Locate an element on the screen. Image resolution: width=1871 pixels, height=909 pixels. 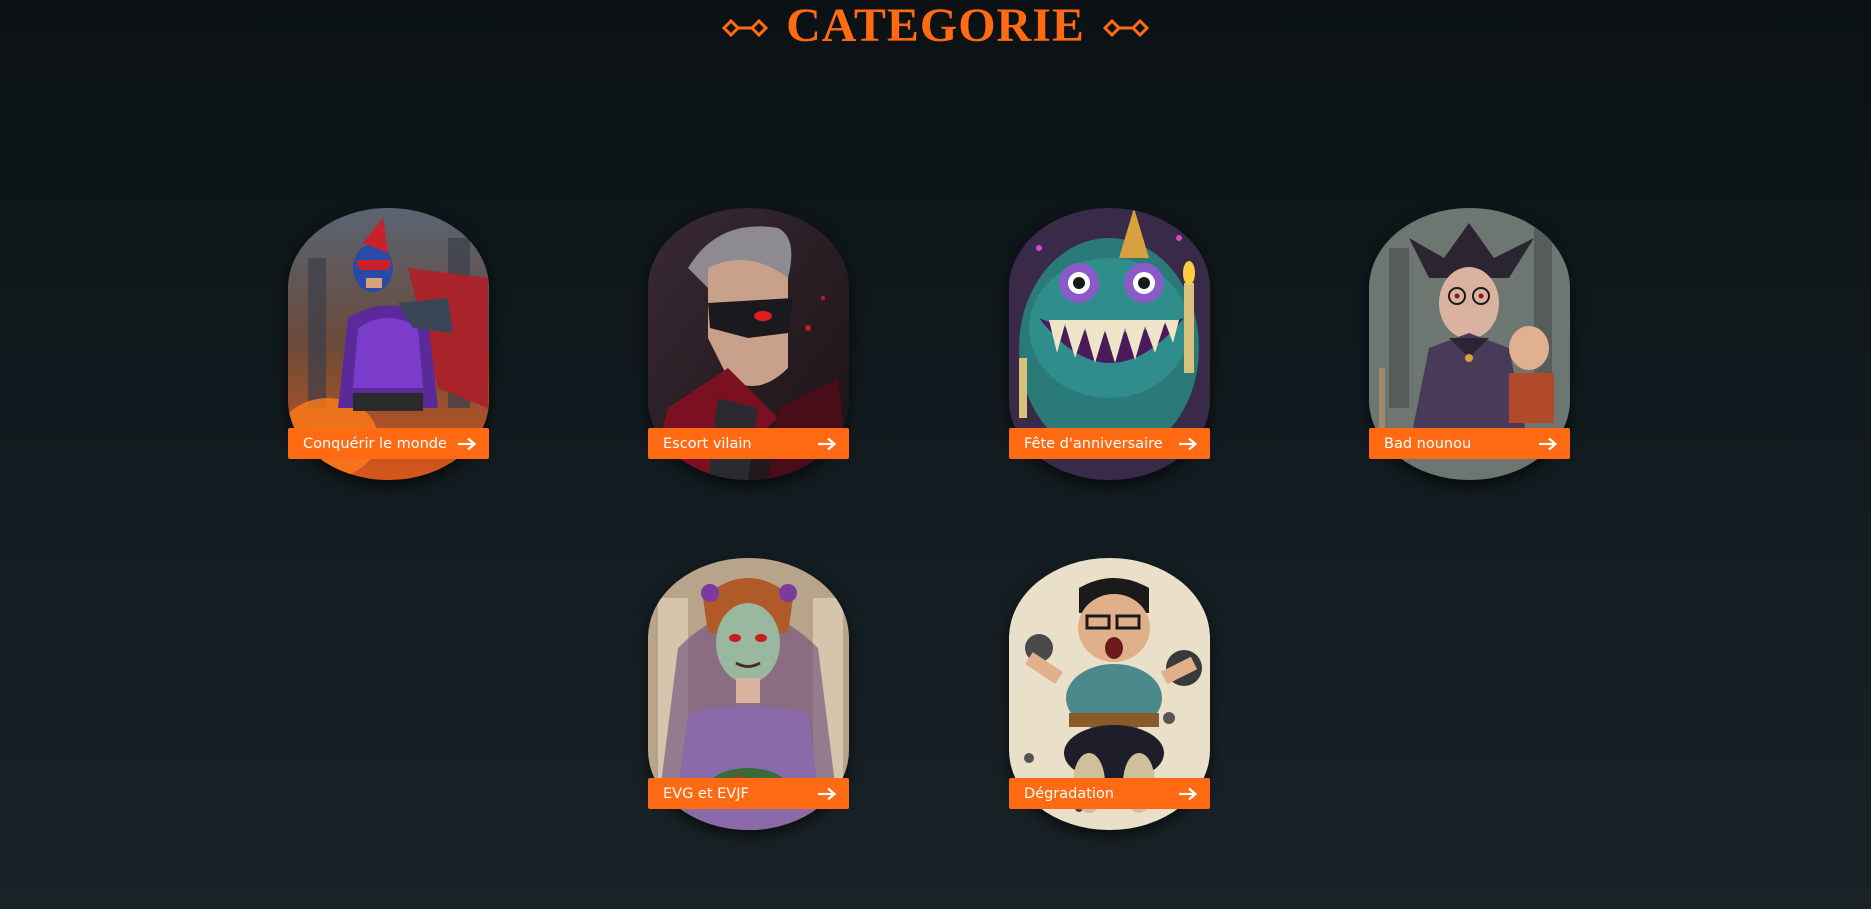
category-button: Bad nounou is located at coordinates (1469, 443).